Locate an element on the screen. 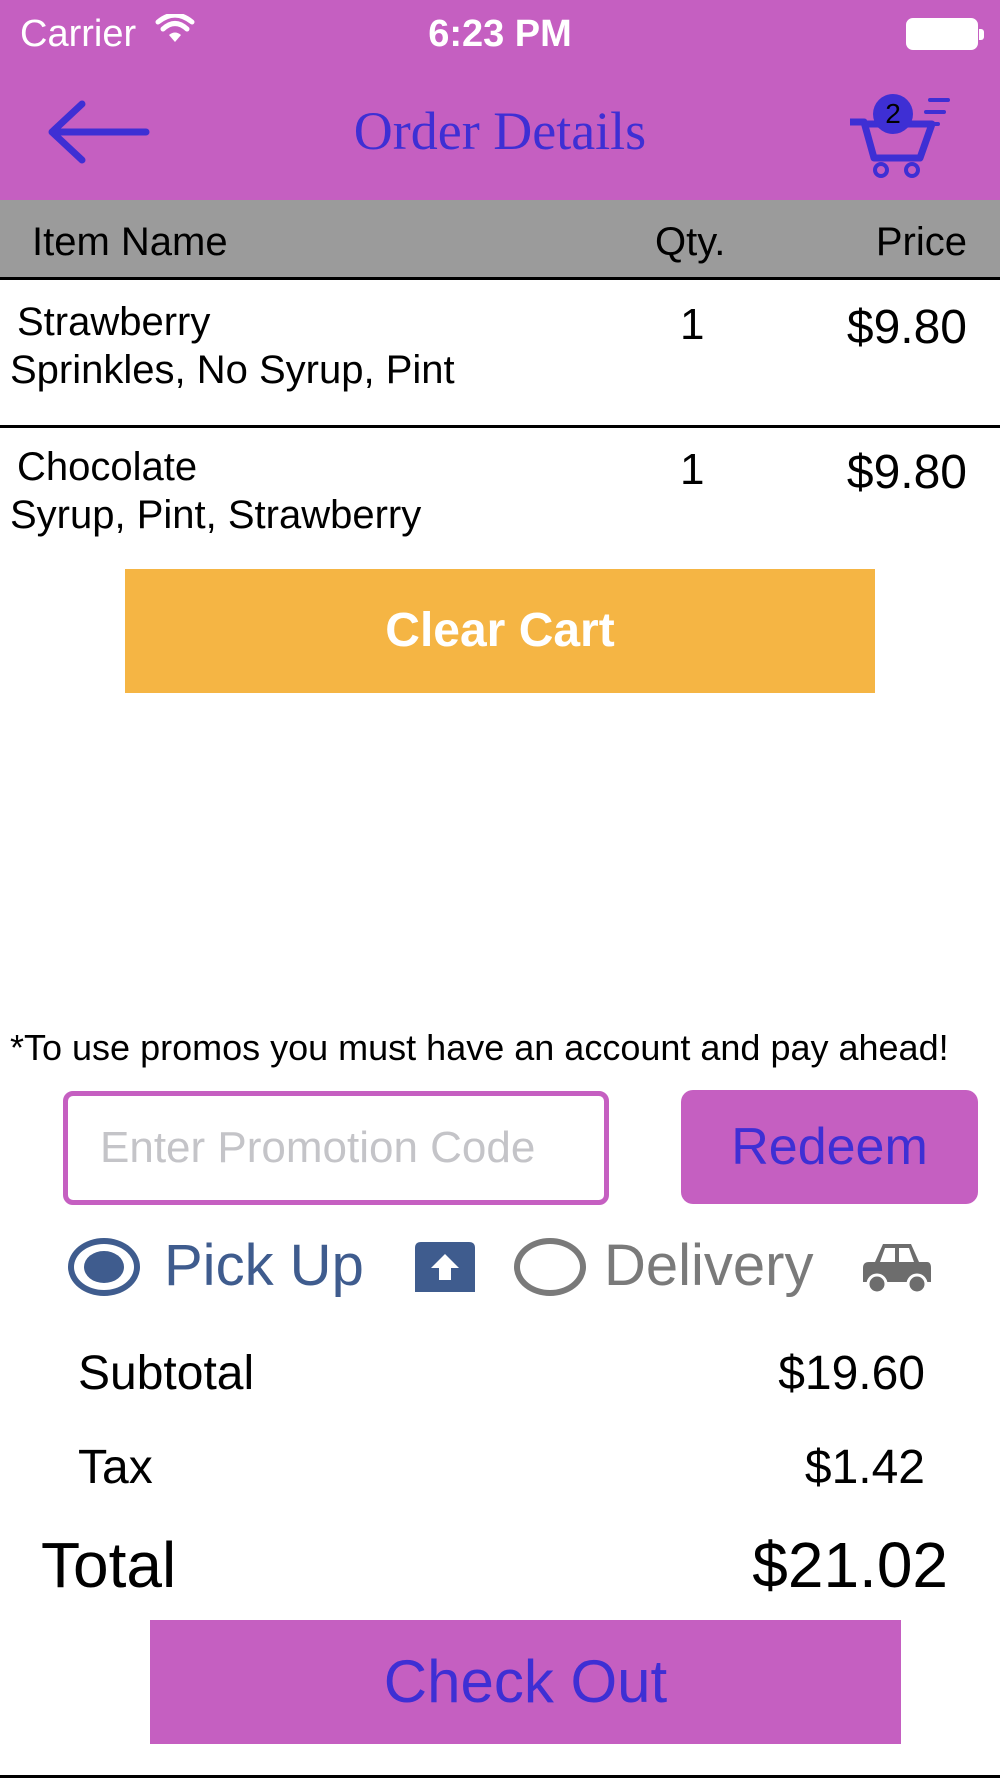 This screenshot has height=1778, width=1000. cart-count-badge: 2 is located at coordinates (893, 114).